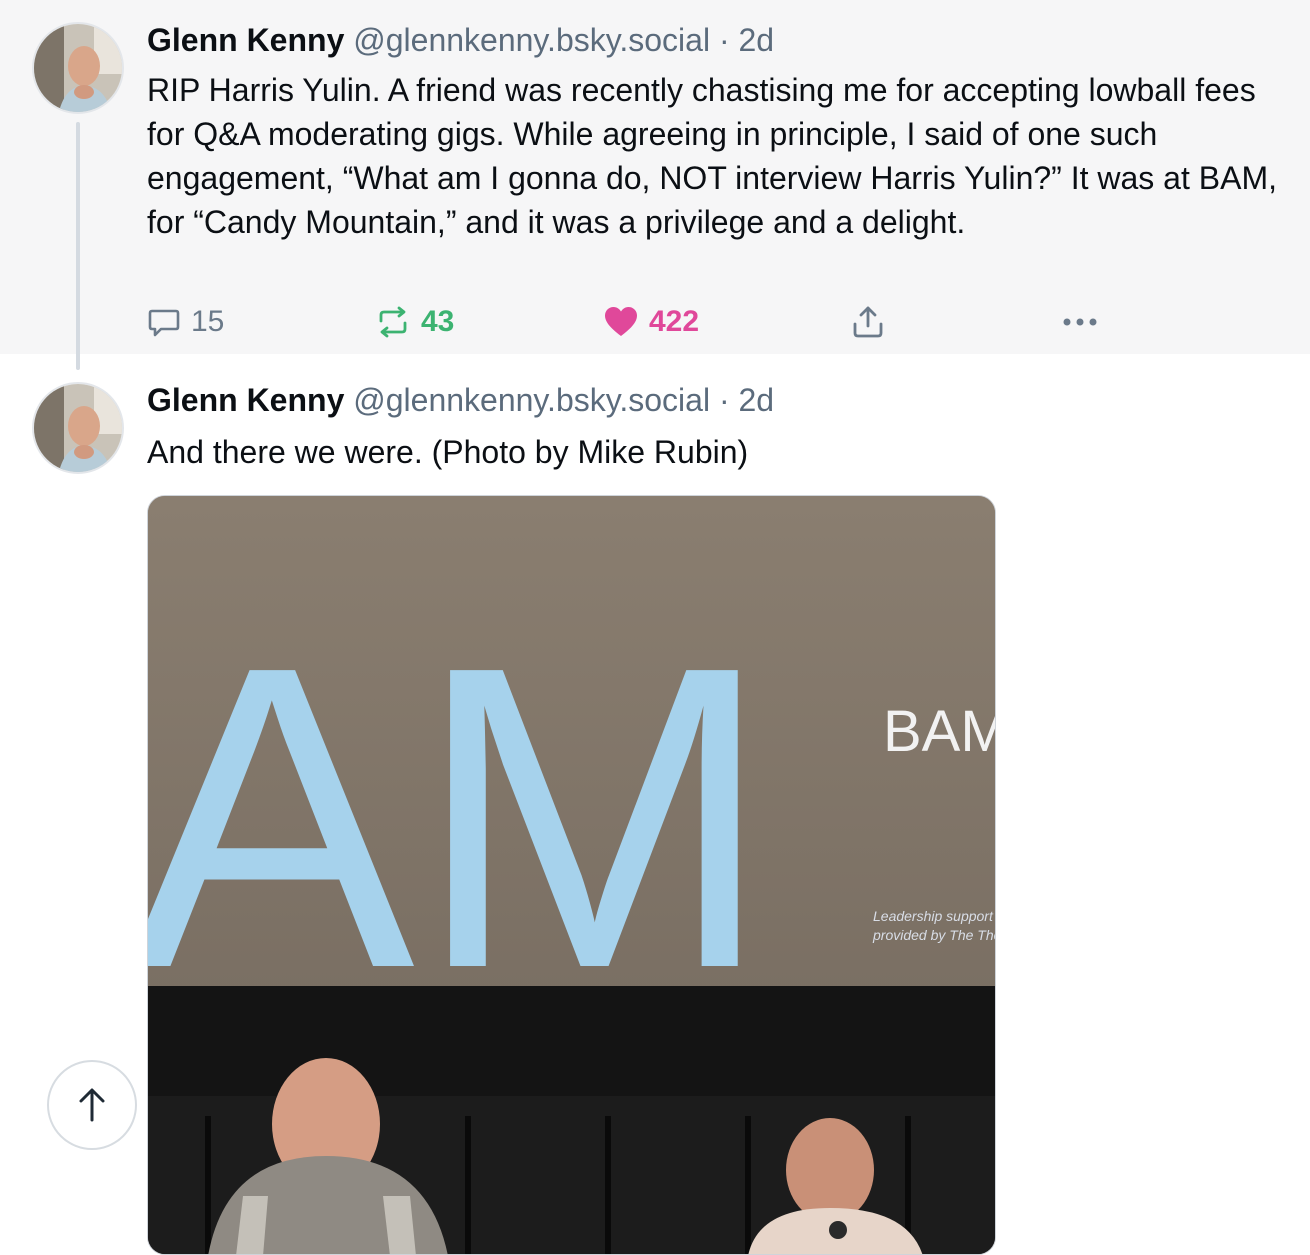 Image resolution: width=1310 pixels, height=1255 pixels. I want to click on speech-bubble-icon, so click(164, 323).